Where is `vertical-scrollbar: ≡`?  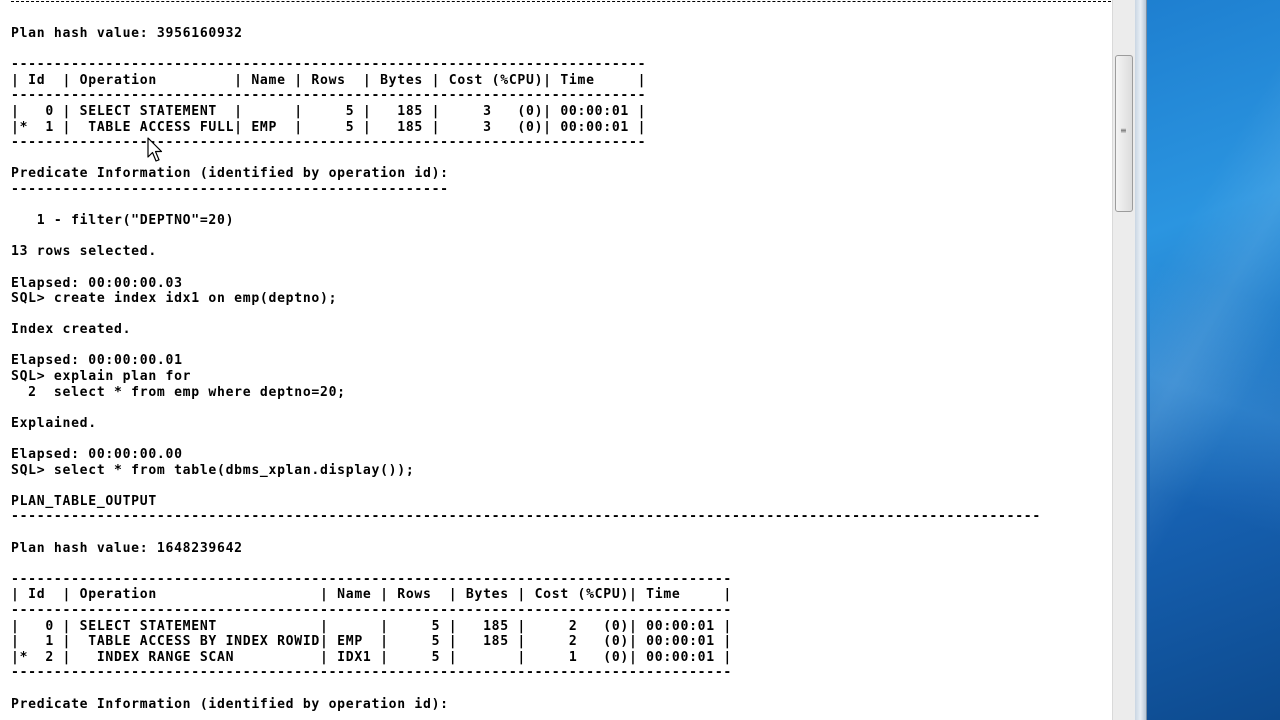
vertical-scrollbar: ≡ is located at coordinates (1124, 360).